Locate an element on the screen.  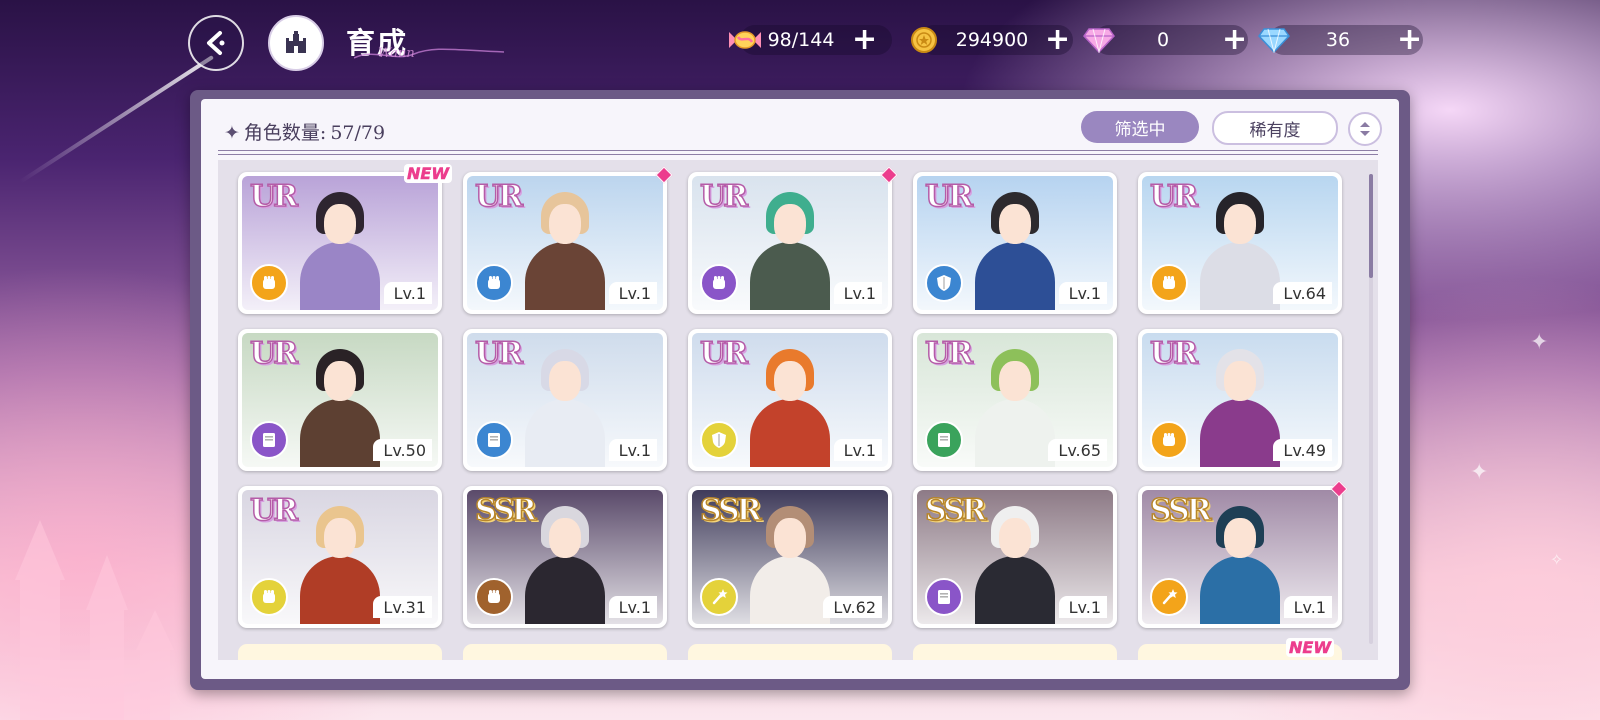
gold-coin-icon is located at coordinates (924, 40).